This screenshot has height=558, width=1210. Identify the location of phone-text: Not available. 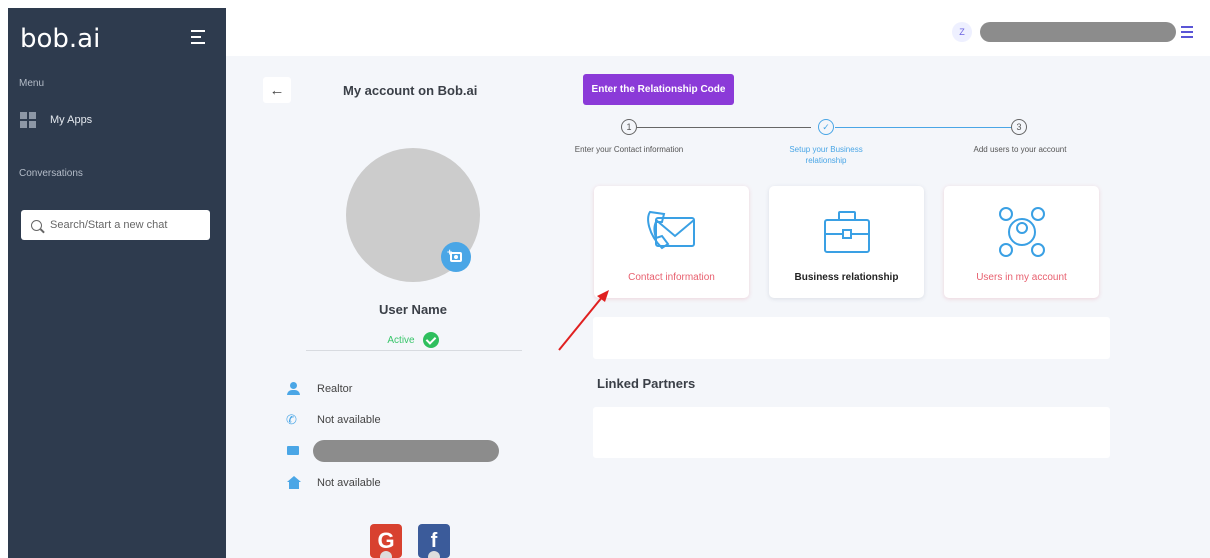
(349, 420).